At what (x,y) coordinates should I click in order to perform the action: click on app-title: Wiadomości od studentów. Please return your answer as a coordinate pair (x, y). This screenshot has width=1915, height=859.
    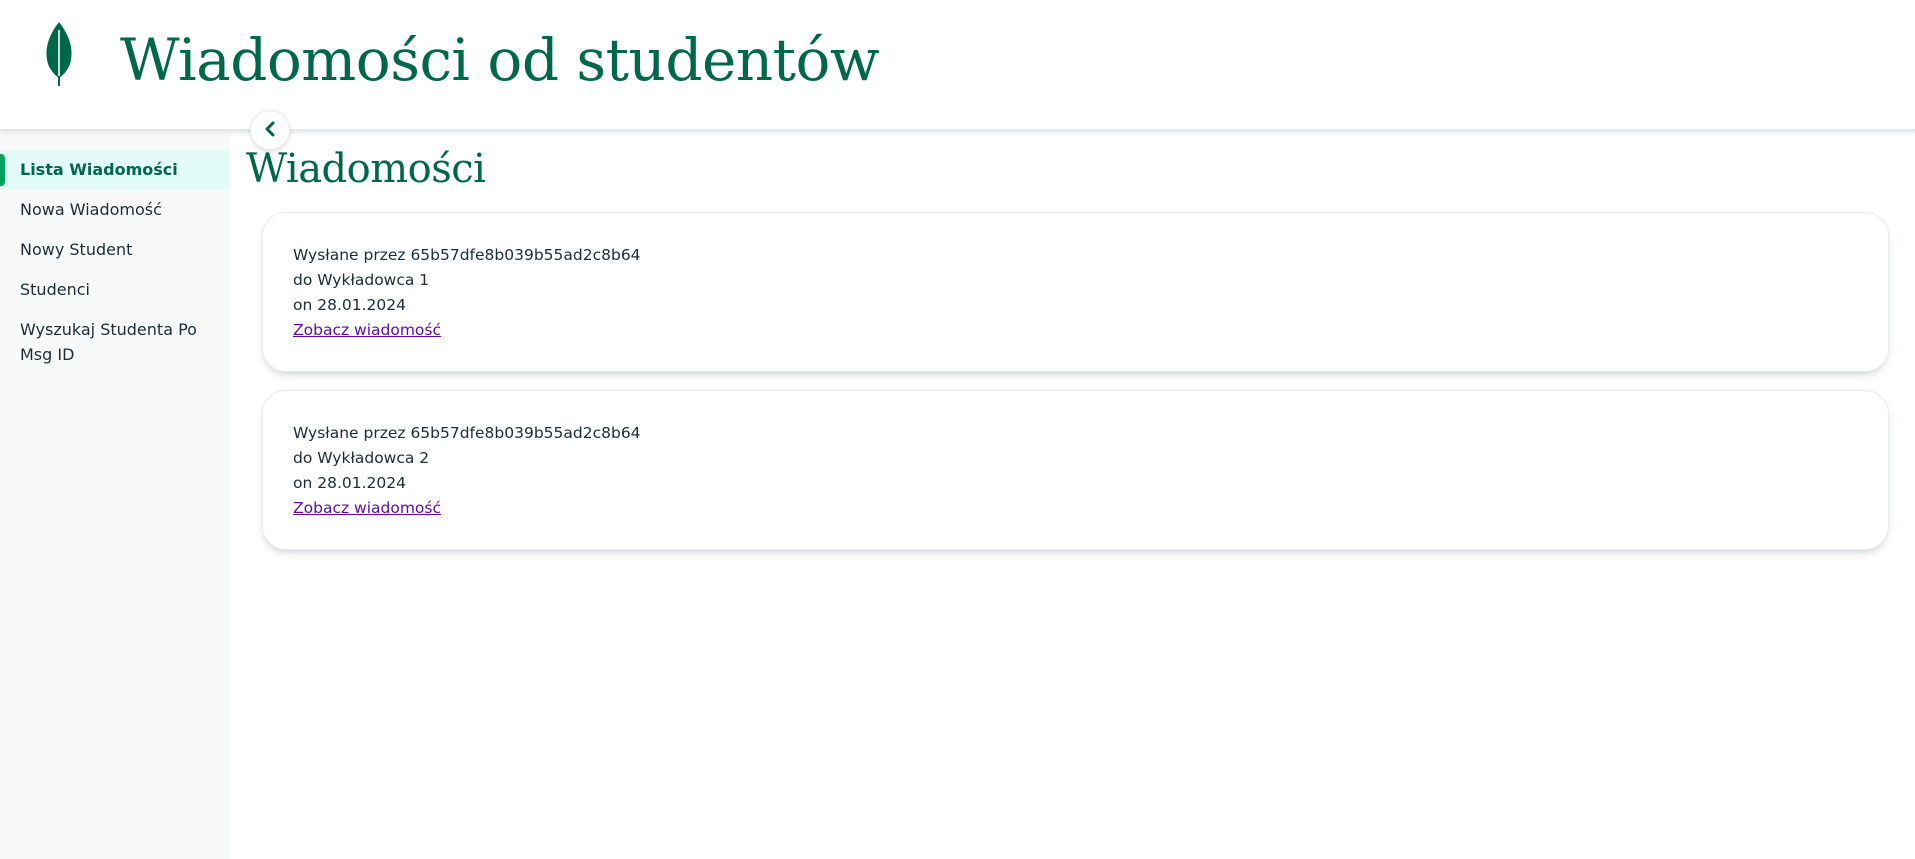
    Looking at the image, I should click on (500, 60).